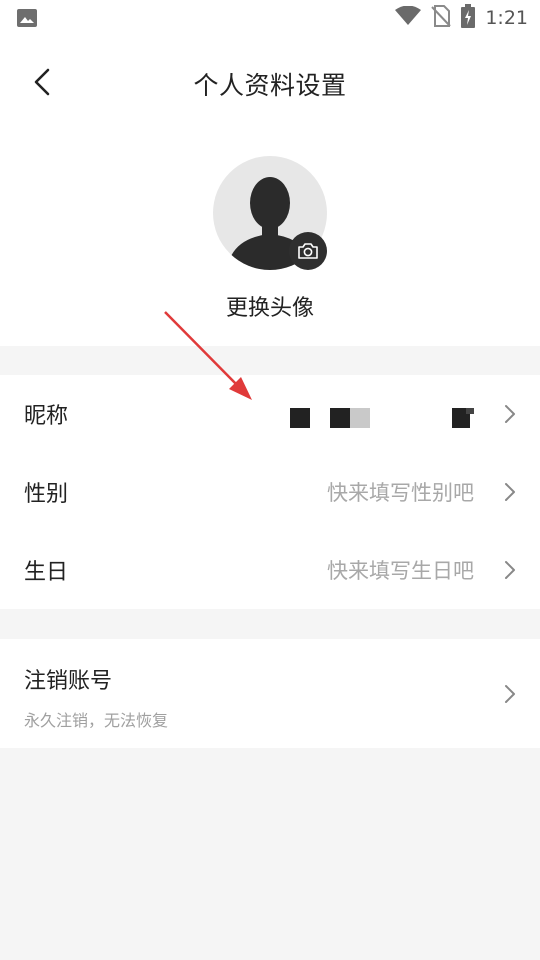 This screenshot has width=540, height=960. Describe the element at coordinates (400, 571) in the screenshot. I see `birthday-value: 快来填写生日吧` at that location.